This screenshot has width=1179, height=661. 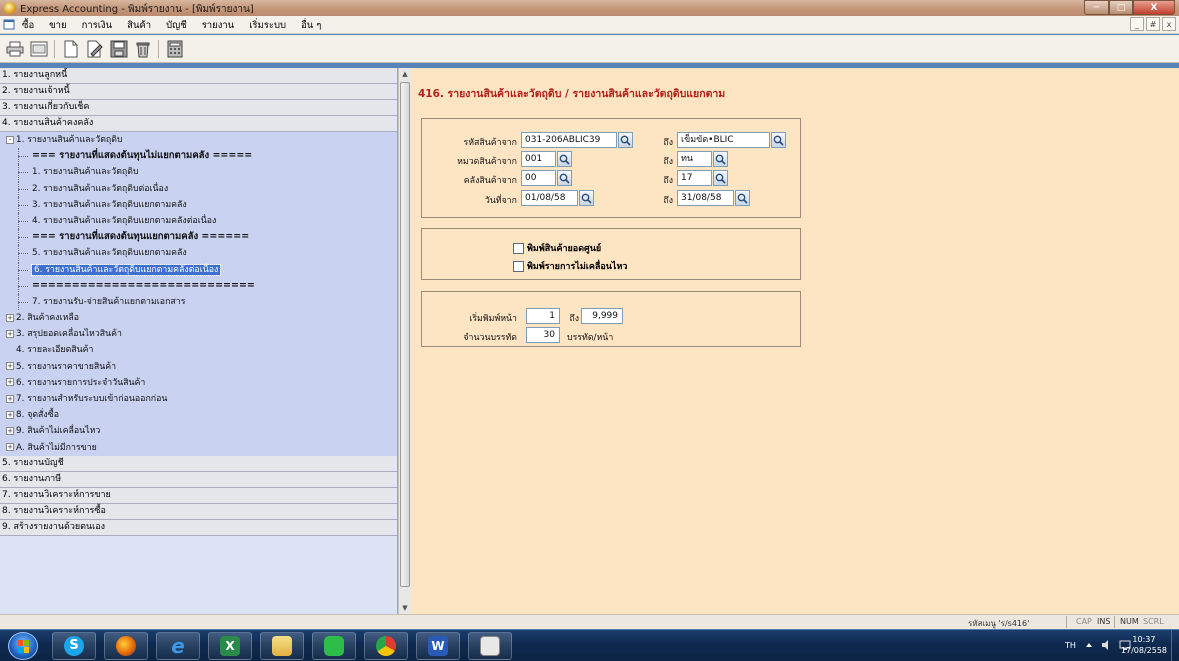 What do you see at coordinates (198, 140) in the screenshot?
I see `tree-item: -1. รายงานสินค้าและวัตถุดิบ` at bounding box center [198, 140].